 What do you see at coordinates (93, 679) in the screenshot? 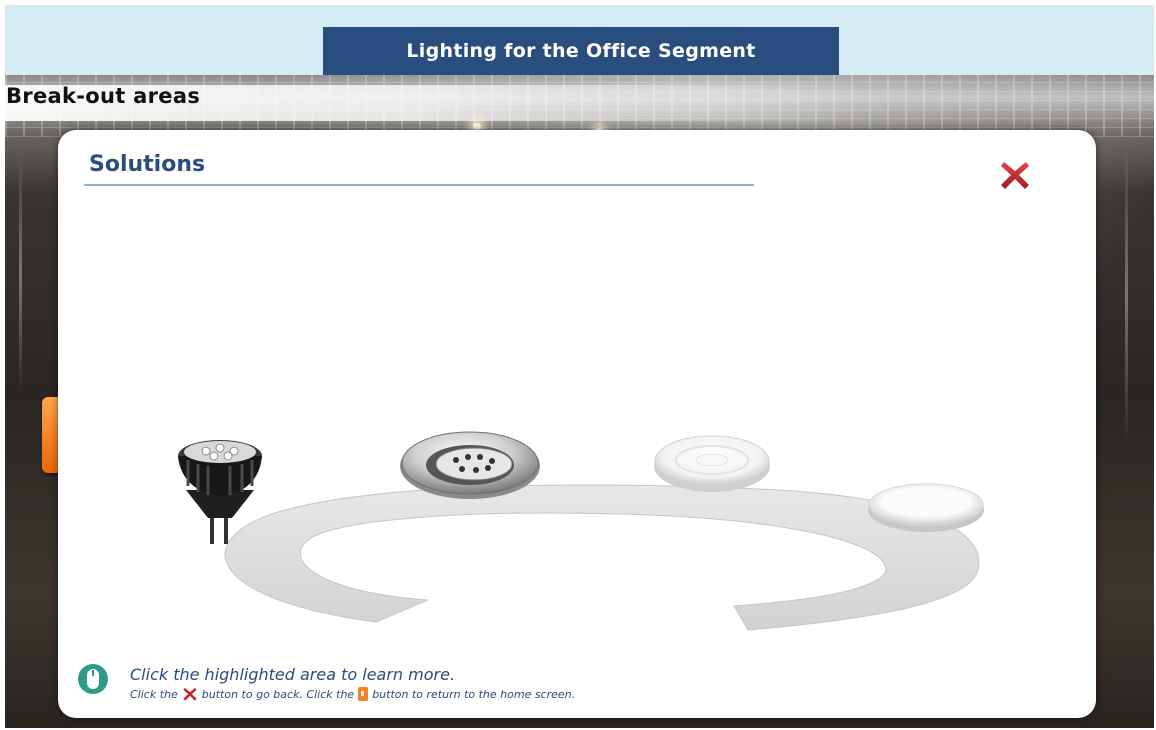
I see `mouse-icon` at bounding box center [93, 679].